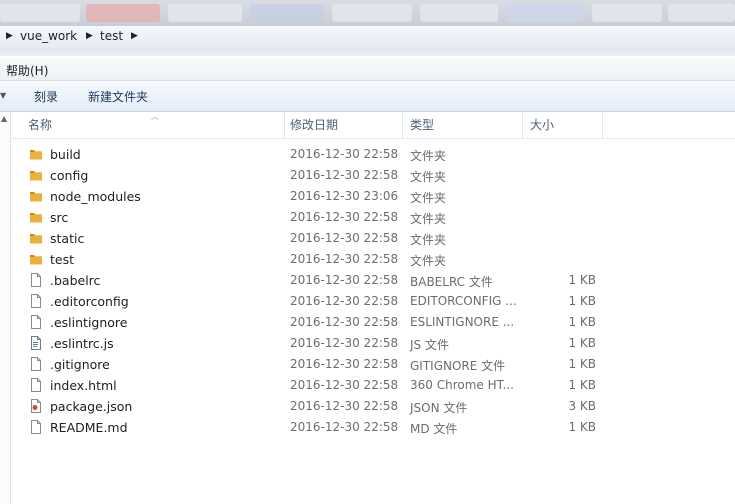  Describe the element at coordinates (434, 429) in the screenshot. I see `file-type: MD 文件` at that location.